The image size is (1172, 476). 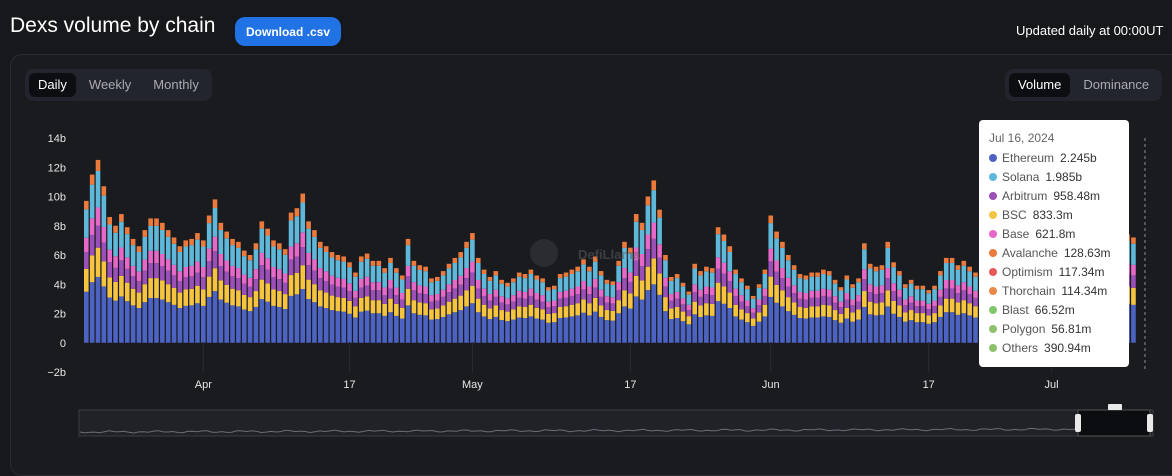 I want to click on brush-left-handle, so click(x=1078, y=423).